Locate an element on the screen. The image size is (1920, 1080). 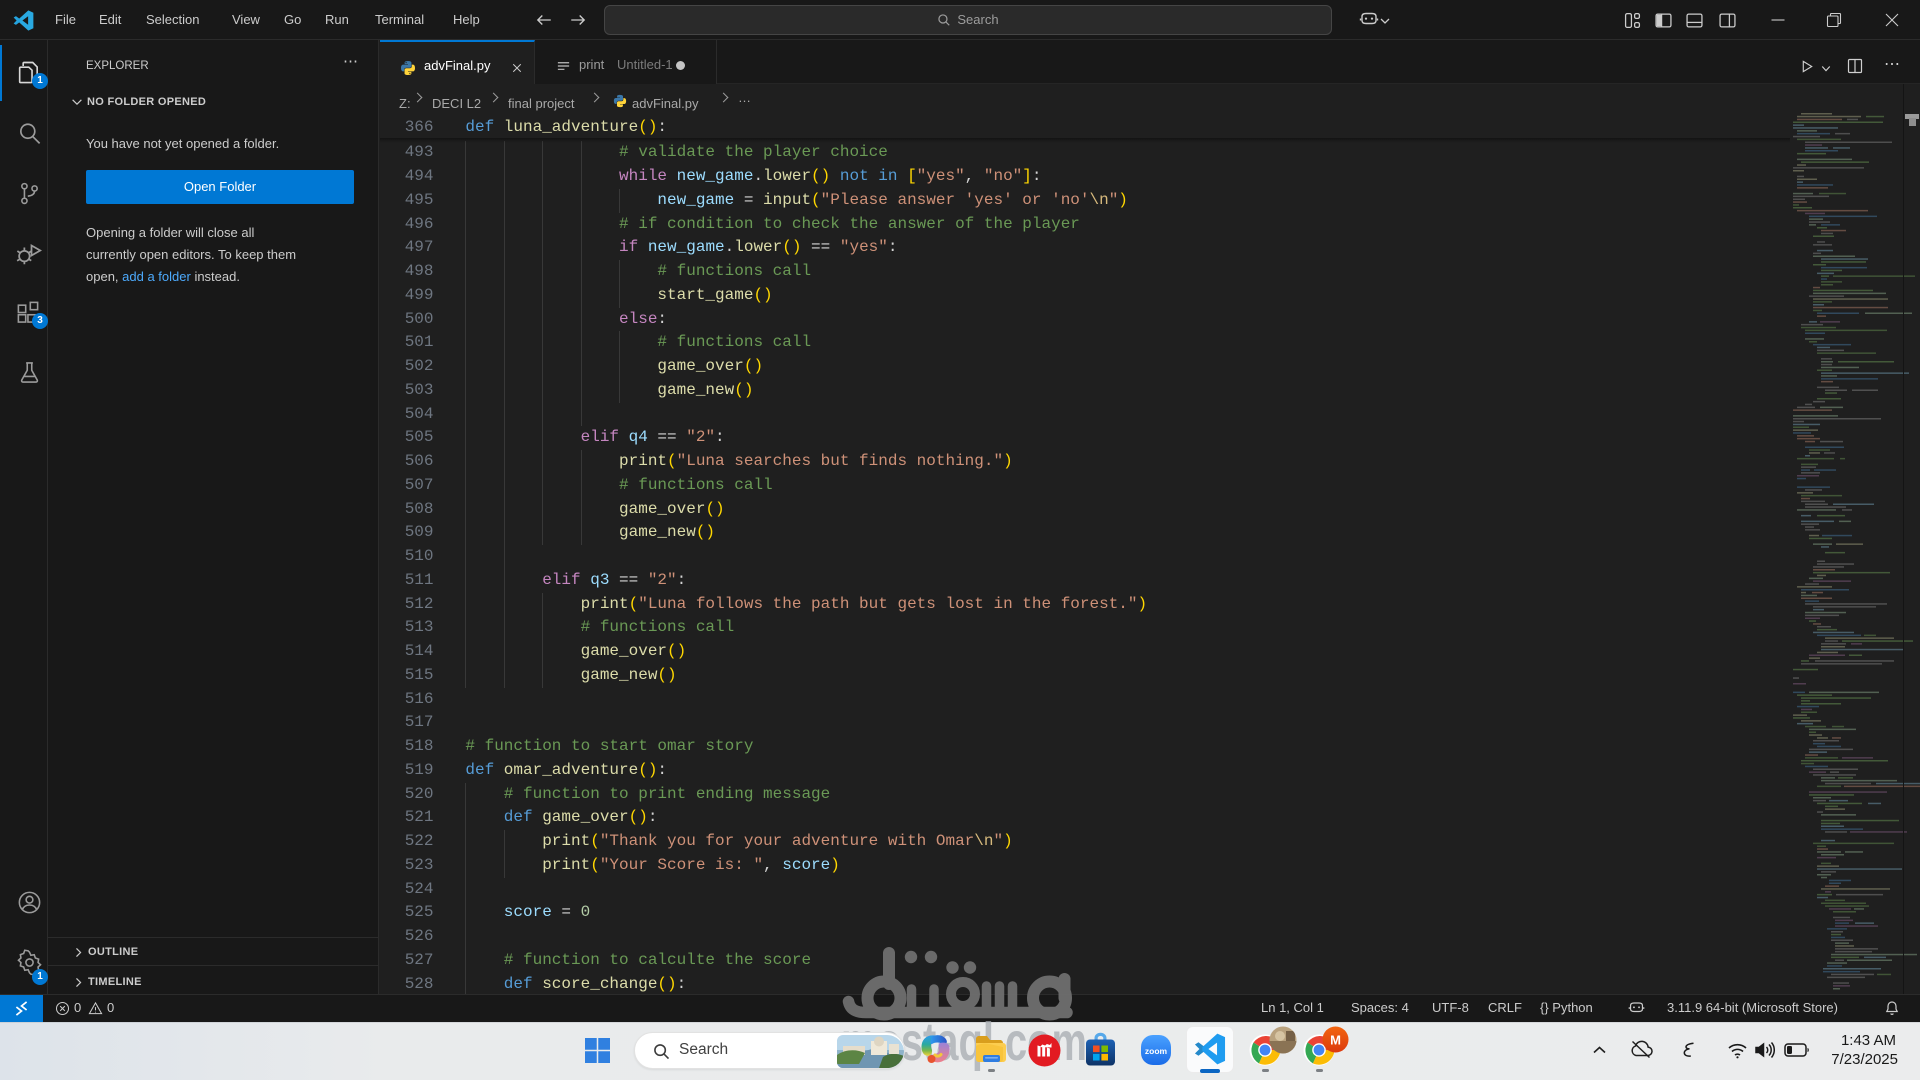
svg-text: M is located at coordinates (1335, 1040).